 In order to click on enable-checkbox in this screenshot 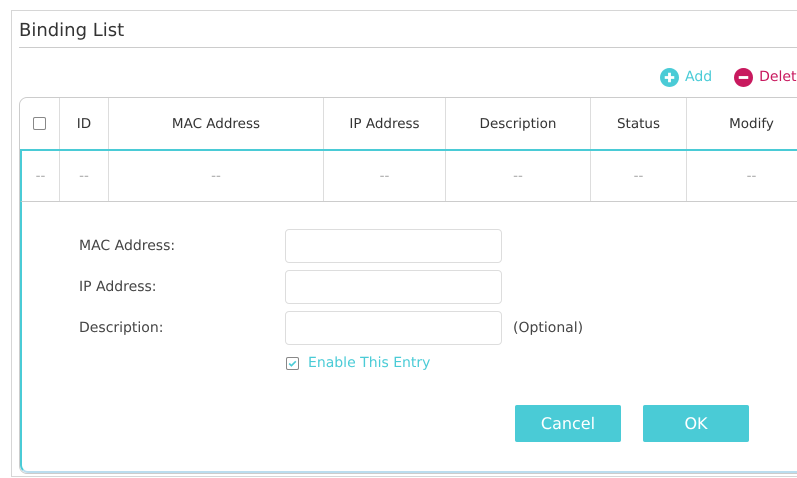, I will do `click(292, 363)`.